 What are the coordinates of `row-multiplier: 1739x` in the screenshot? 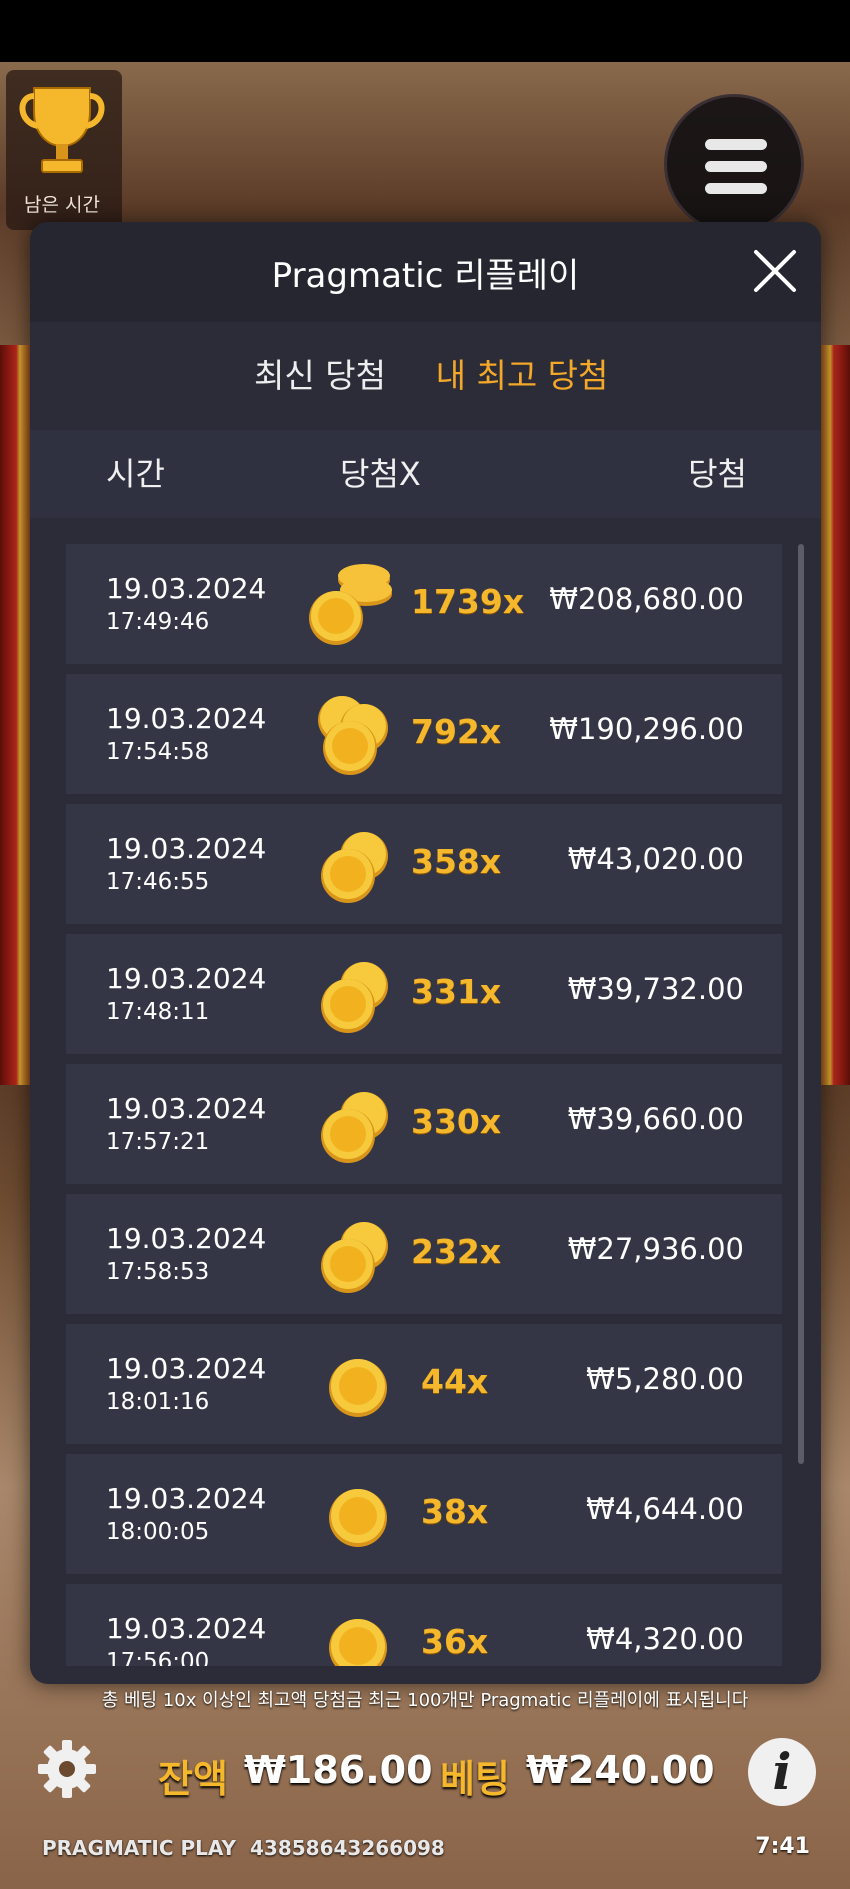 It's located at (468, 601).